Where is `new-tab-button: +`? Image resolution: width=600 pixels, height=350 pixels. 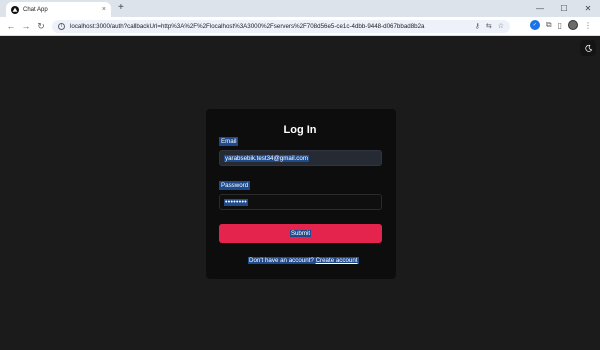
new-tab-button: + is located at coordinates (121, 8).